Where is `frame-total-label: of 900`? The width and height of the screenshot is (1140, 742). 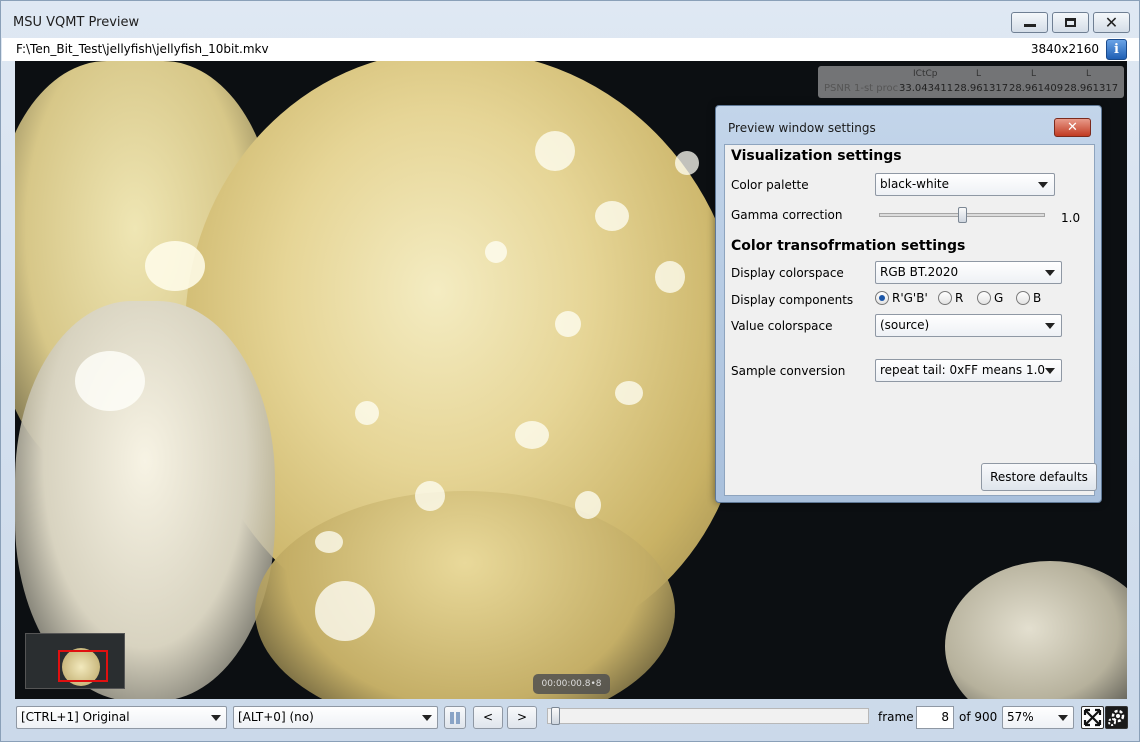 frame-total-label: of 900 is located at coordinates (978, 717).